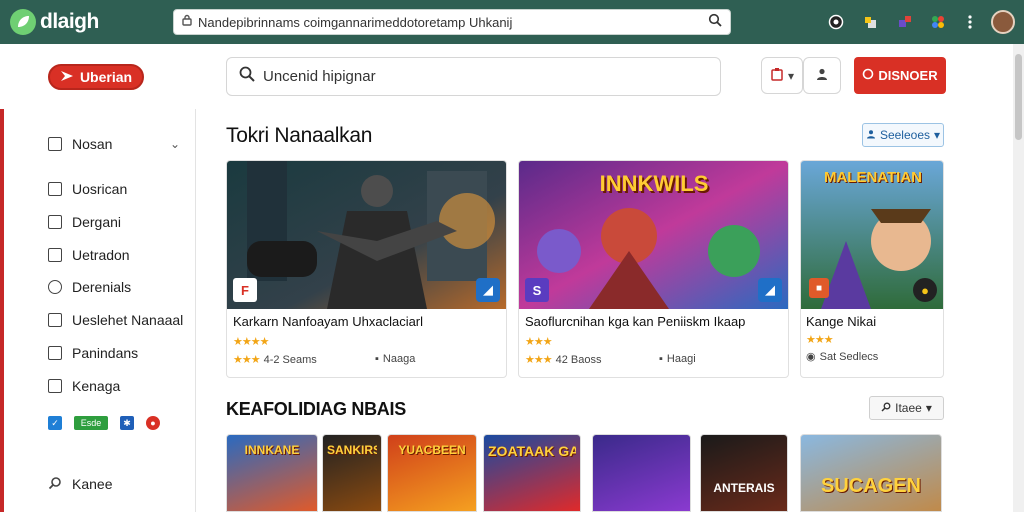  Describe the element at coordinates (871, 473) in the screenshot. I see `game-tile: SUCAGEN` at that location.